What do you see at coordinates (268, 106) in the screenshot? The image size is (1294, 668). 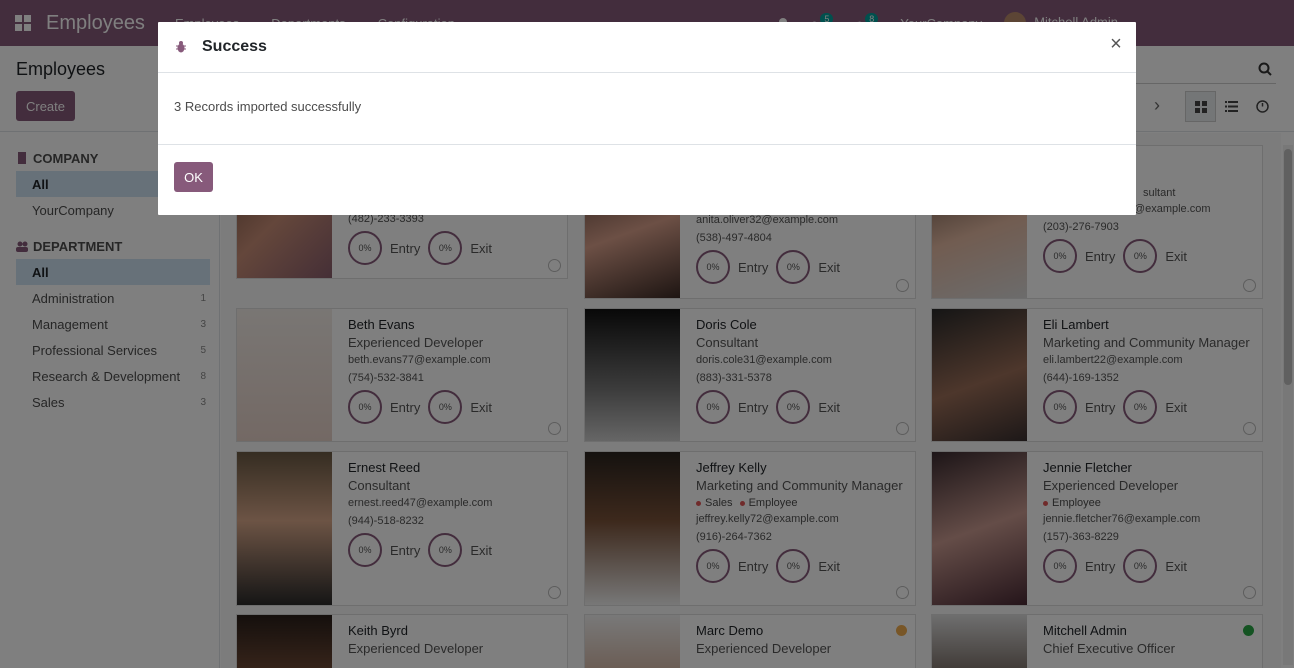 I see `modal-message: 3 Records imported successfully` at bounding box center [268, 106].